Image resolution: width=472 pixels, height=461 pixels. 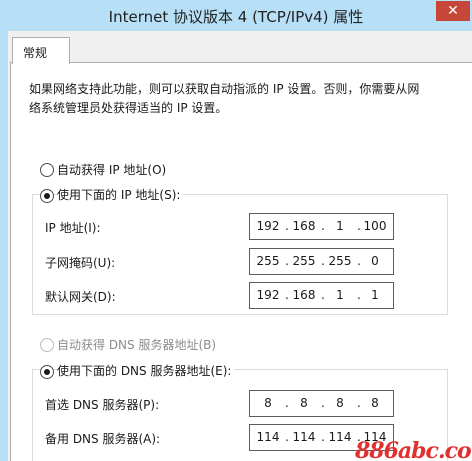 I want to click on title-bar: Internet 协议版本 4 (TCP/IPv4) 属性 ✕, so click(x=236, y=15).